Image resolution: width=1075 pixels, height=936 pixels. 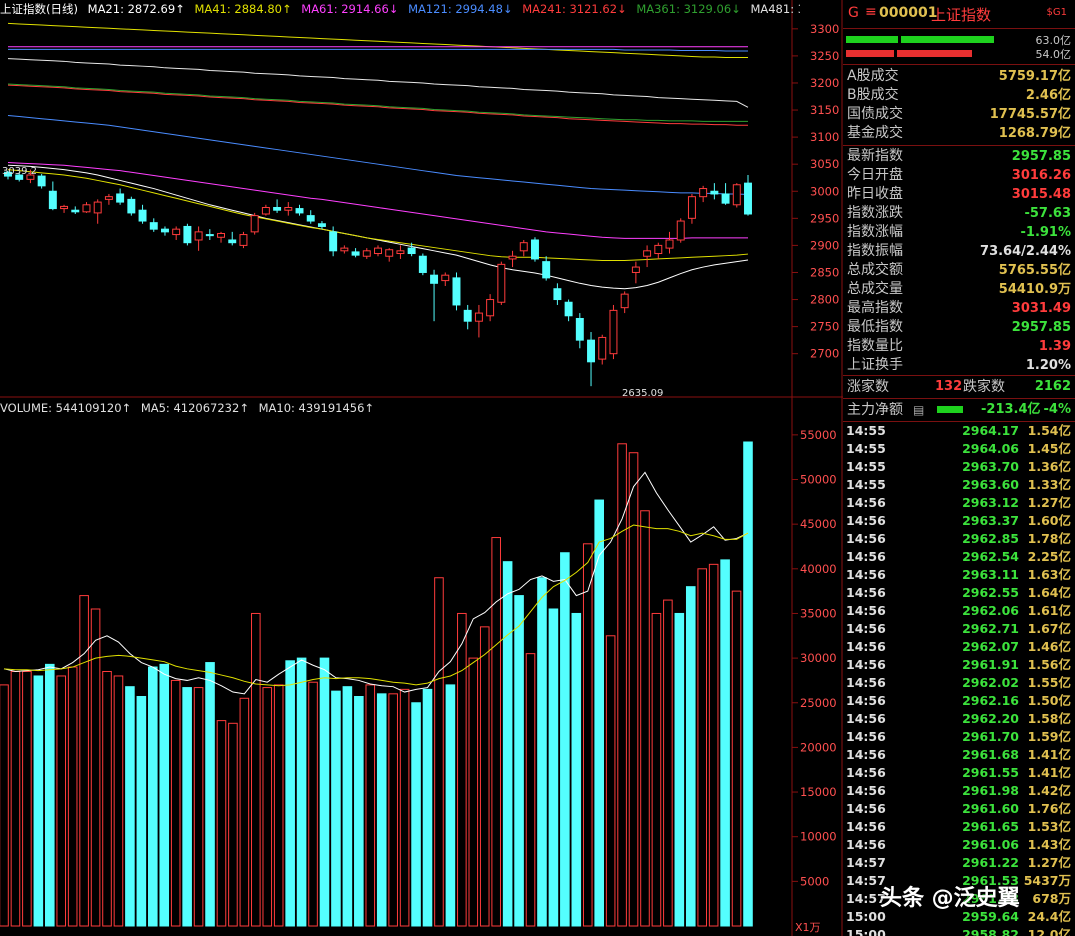 I want to click on tick-price: 2962.54, so click(x=990, y=556).